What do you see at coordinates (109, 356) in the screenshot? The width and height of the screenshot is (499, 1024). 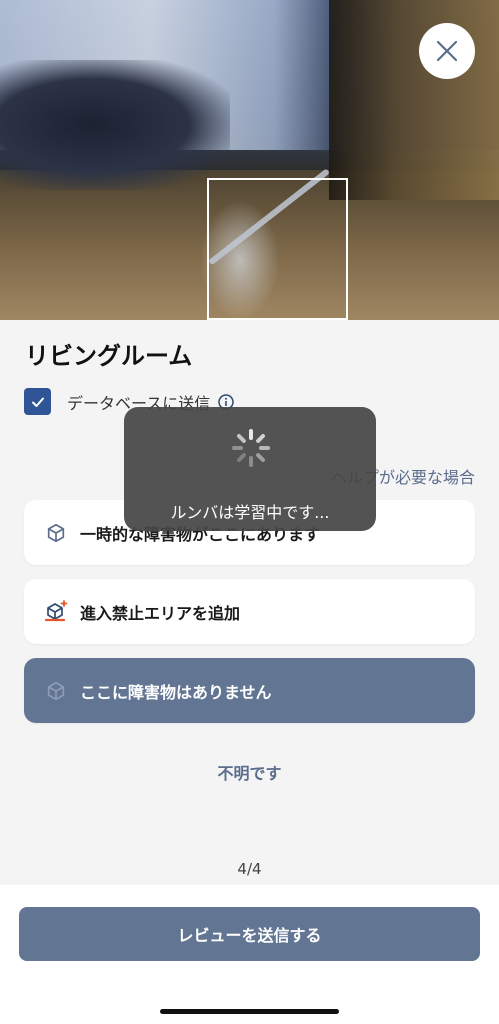 I see `room-title: リビングルーム` at bounding box center [109, 356].